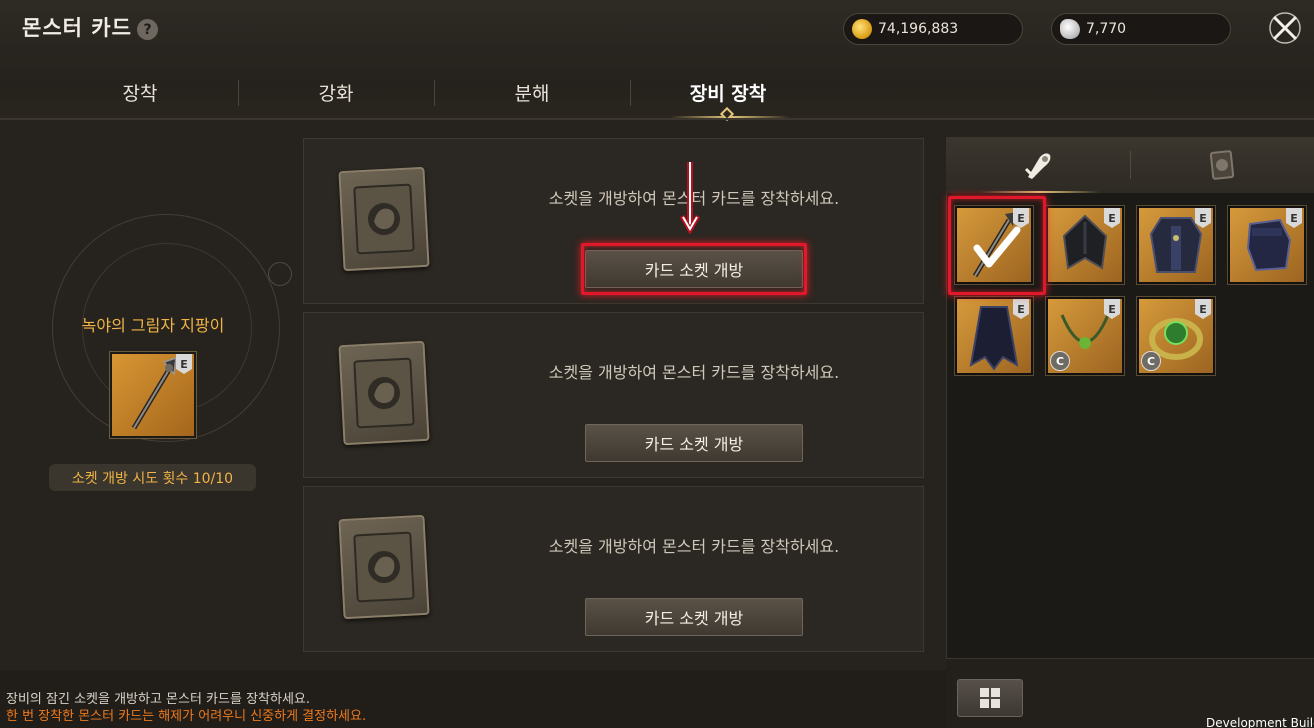 This screenshot has width=1314, height=728. I want to click on item-ring: E C, so click(1176, 336).